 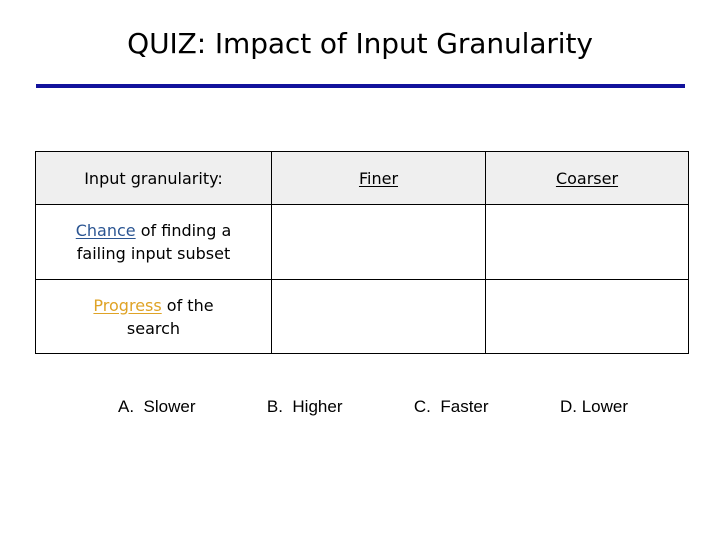 I want to click on answer-option-b-text: Higher, so click(x=317, y=406).